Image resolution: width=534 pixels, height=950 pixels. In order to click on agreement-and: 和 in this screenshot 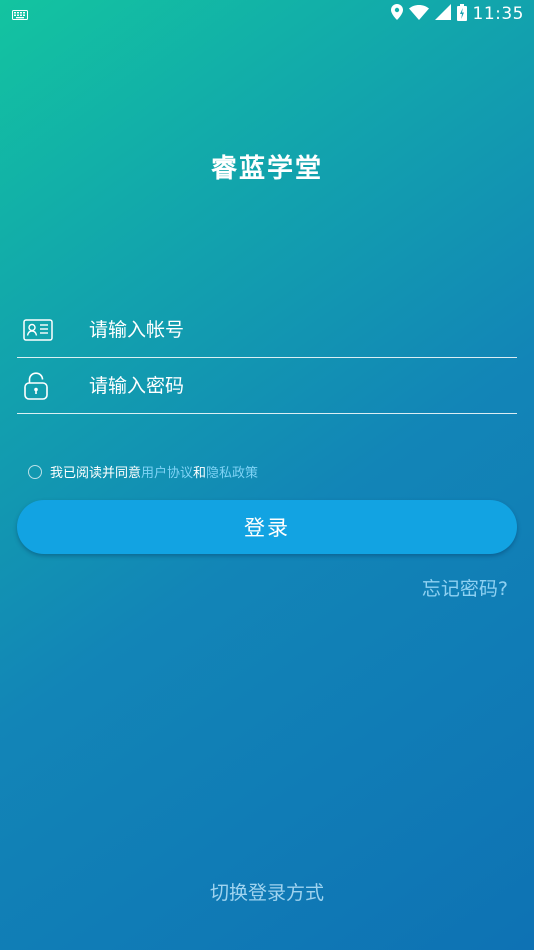, I will do `click(200, 473)`.